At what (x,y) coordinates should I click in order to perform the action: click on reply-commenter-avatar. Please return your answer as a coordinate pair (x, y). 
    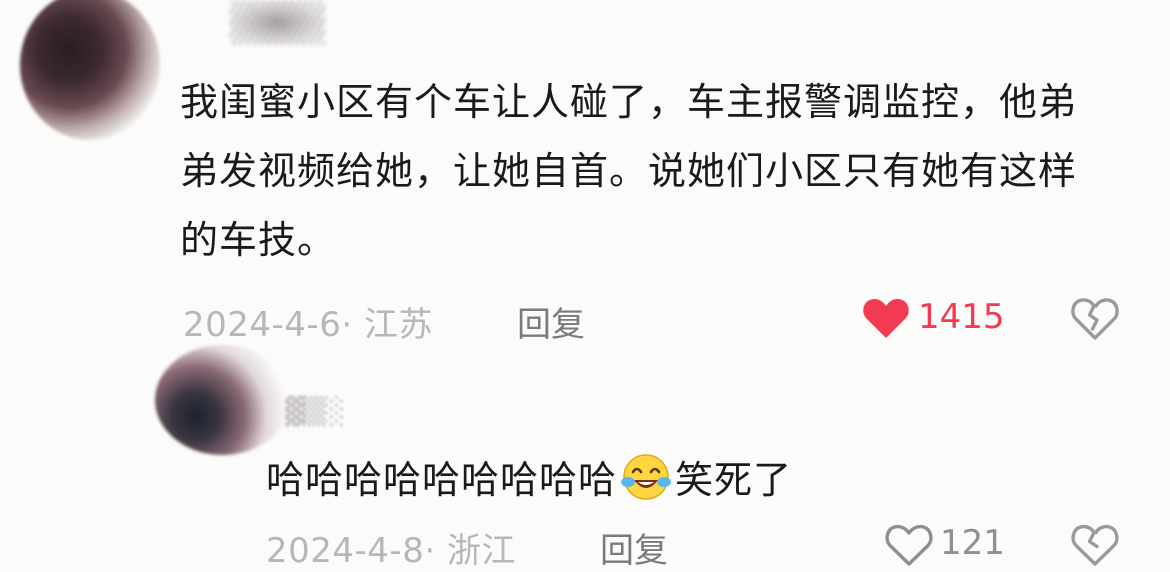
    Looking at the image, I should click on (222, 400).